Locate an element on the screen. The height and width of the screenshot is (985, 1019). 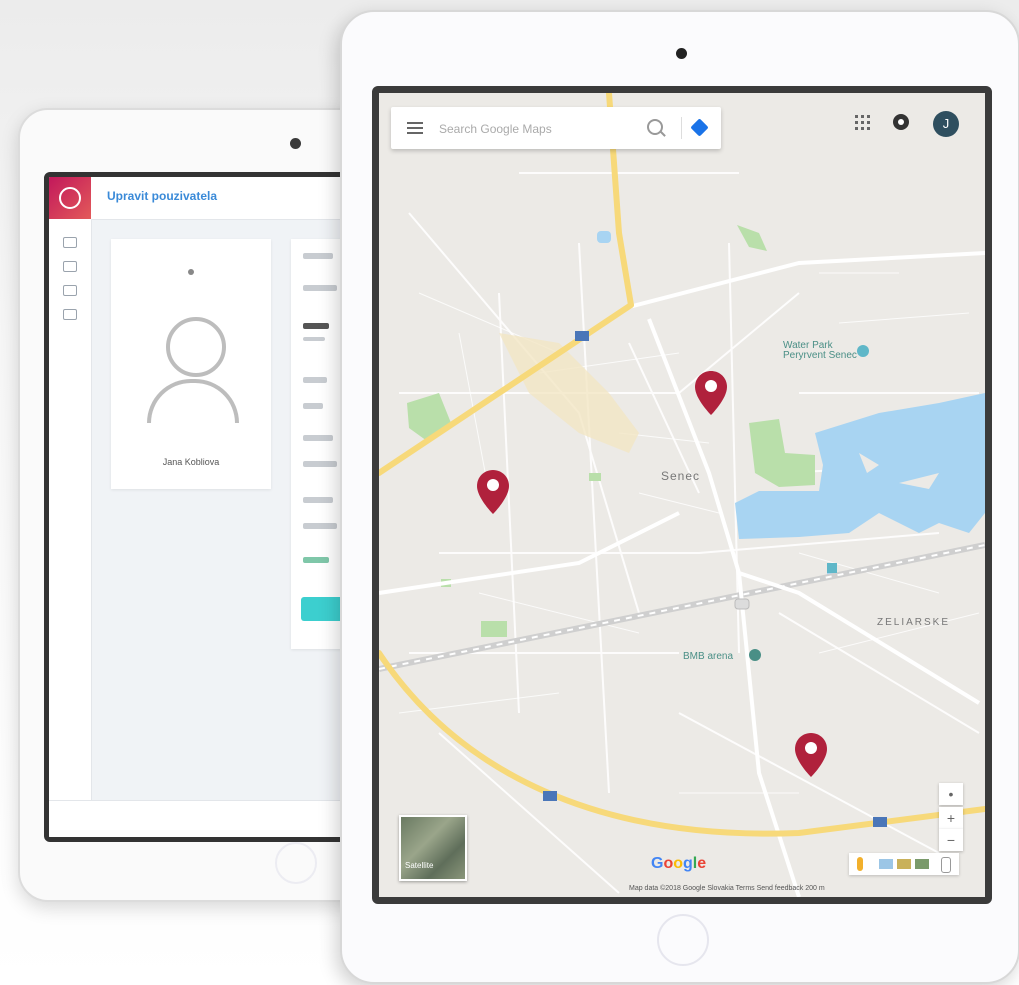
dashboard-icon is located at coordinates (70, 242).